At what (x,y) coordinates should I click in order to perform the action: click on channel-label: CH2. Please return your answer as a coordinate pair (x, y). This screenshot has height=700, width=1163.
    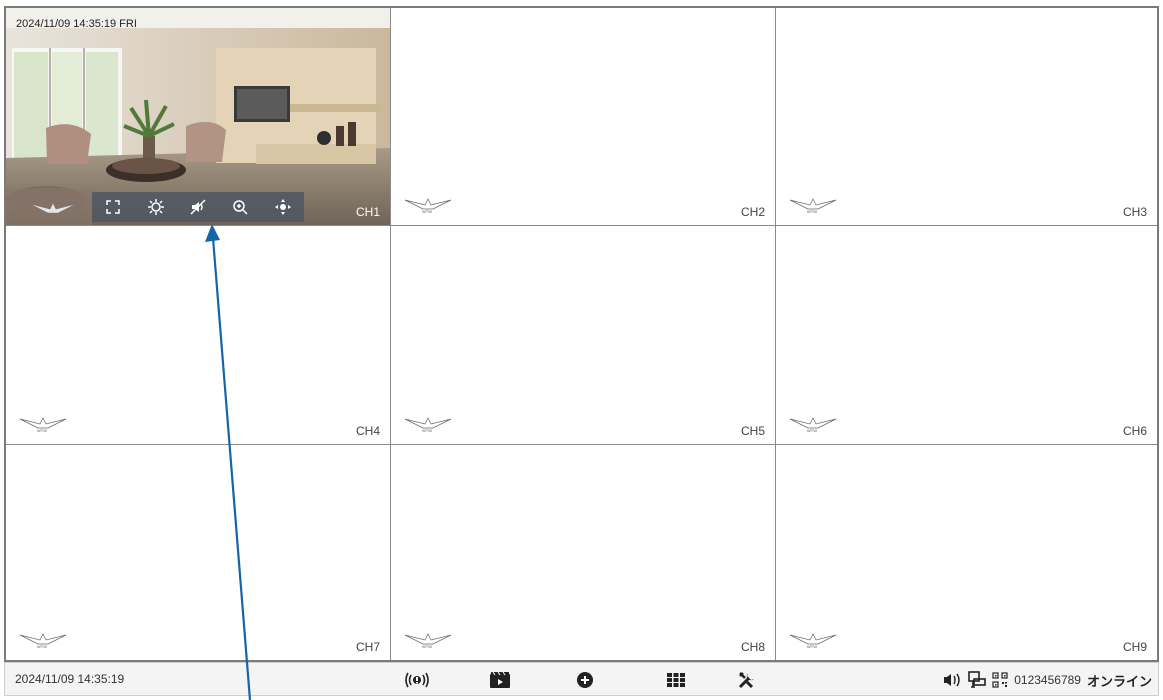
    Looking at the image, I should click on (752, 212).